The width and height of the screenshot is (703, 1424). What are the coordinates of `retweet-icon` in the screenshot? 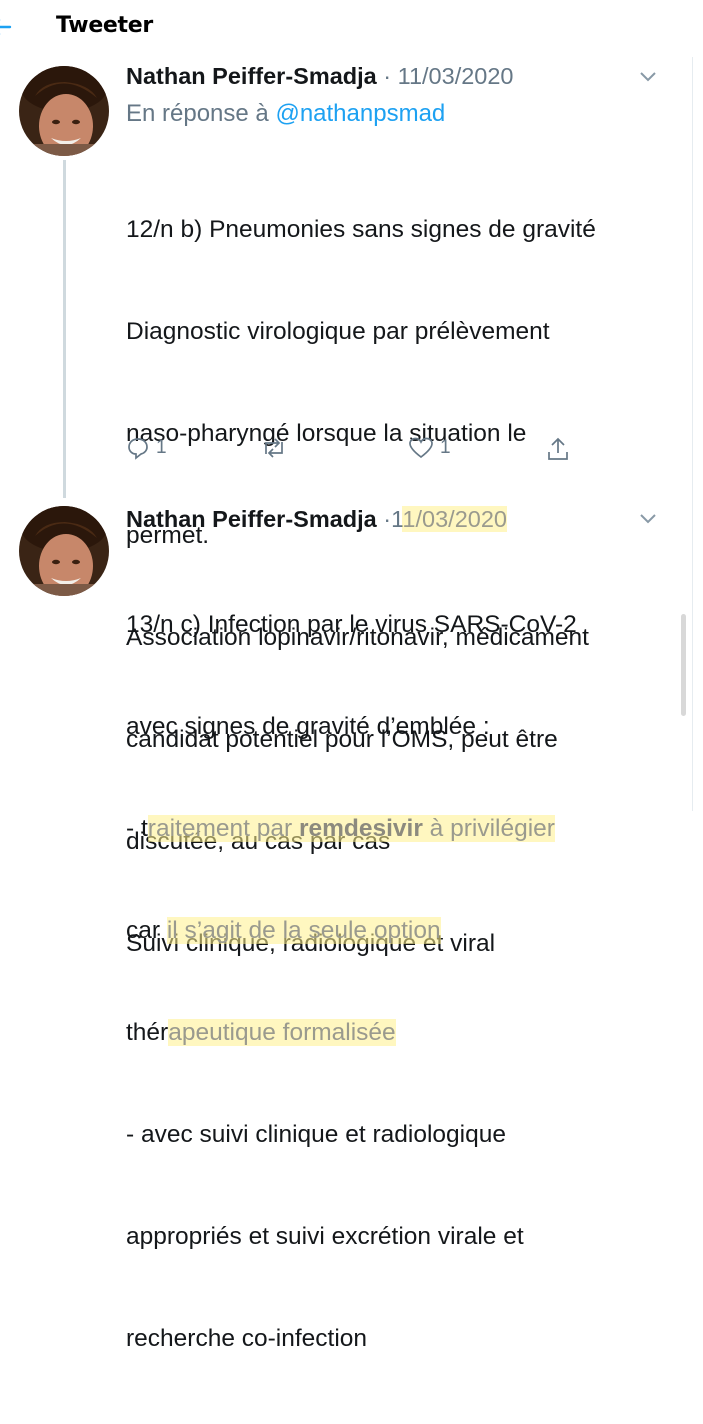 It's located at (274, 448).